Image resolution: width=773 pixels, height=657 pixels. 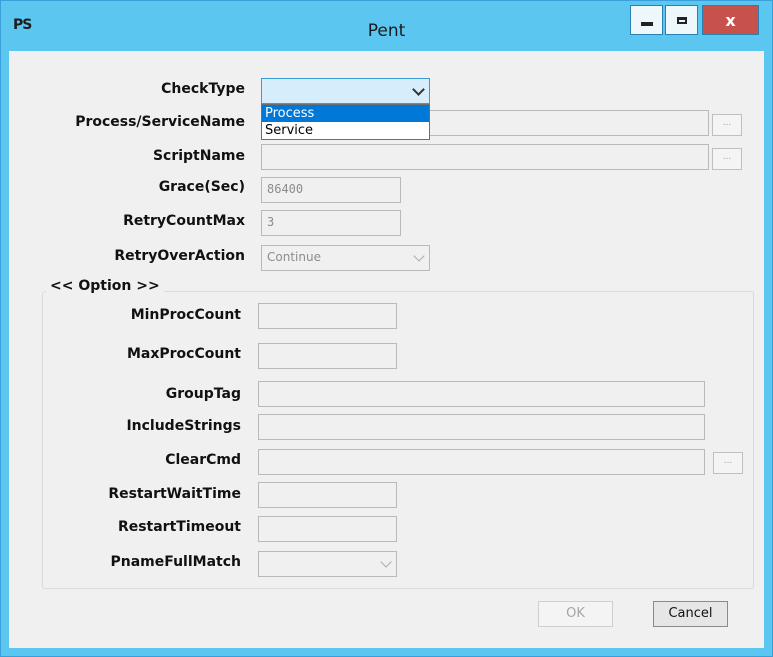 What do you see at coordinates (327, 495) in the screenshot?
I see `restart-wait-time-field` at bounding box center [327, 495].